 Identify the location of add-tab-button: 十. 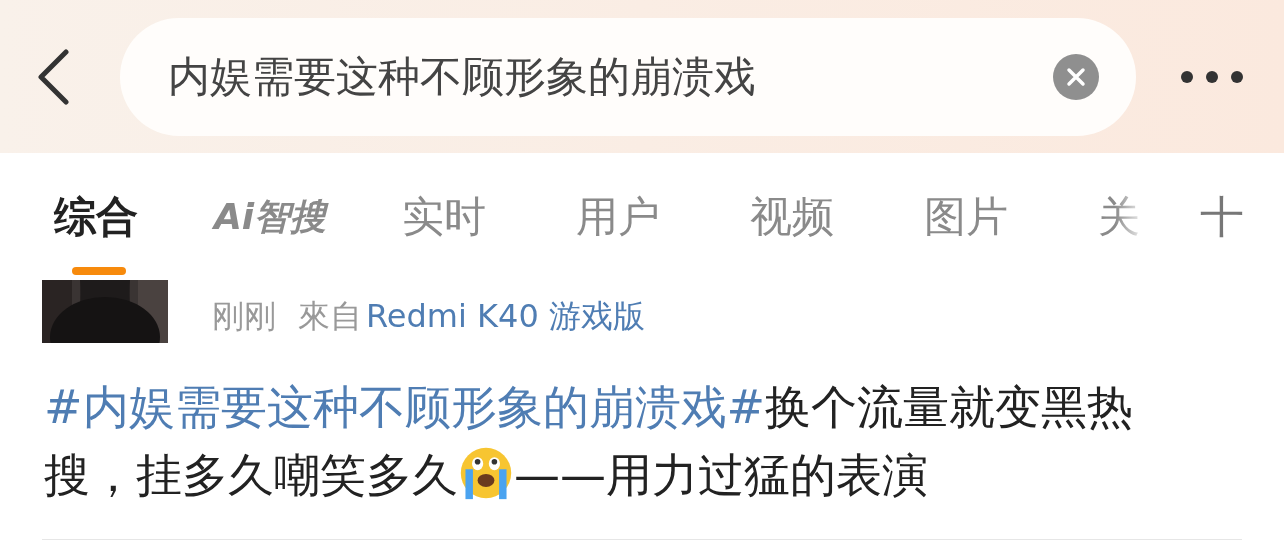
(1222, 217).